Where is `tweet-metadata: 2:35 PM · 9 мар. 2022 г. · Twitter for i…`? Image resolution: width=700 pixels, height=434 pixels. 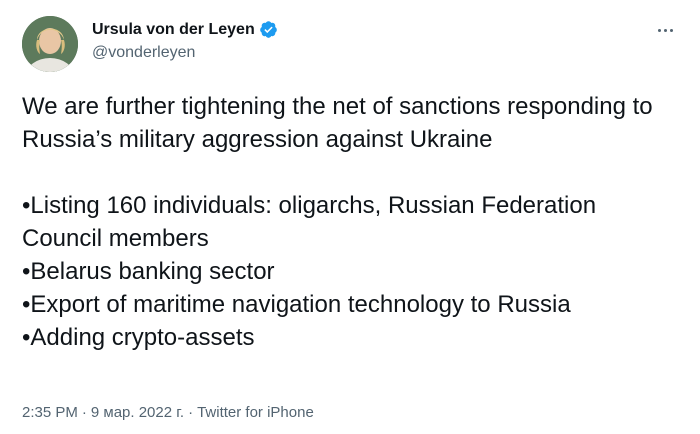
tweet-metadata: 2:35 PM · 9 мар. 2022 г. · Twitter for i… is located at coordinates (168, 412).